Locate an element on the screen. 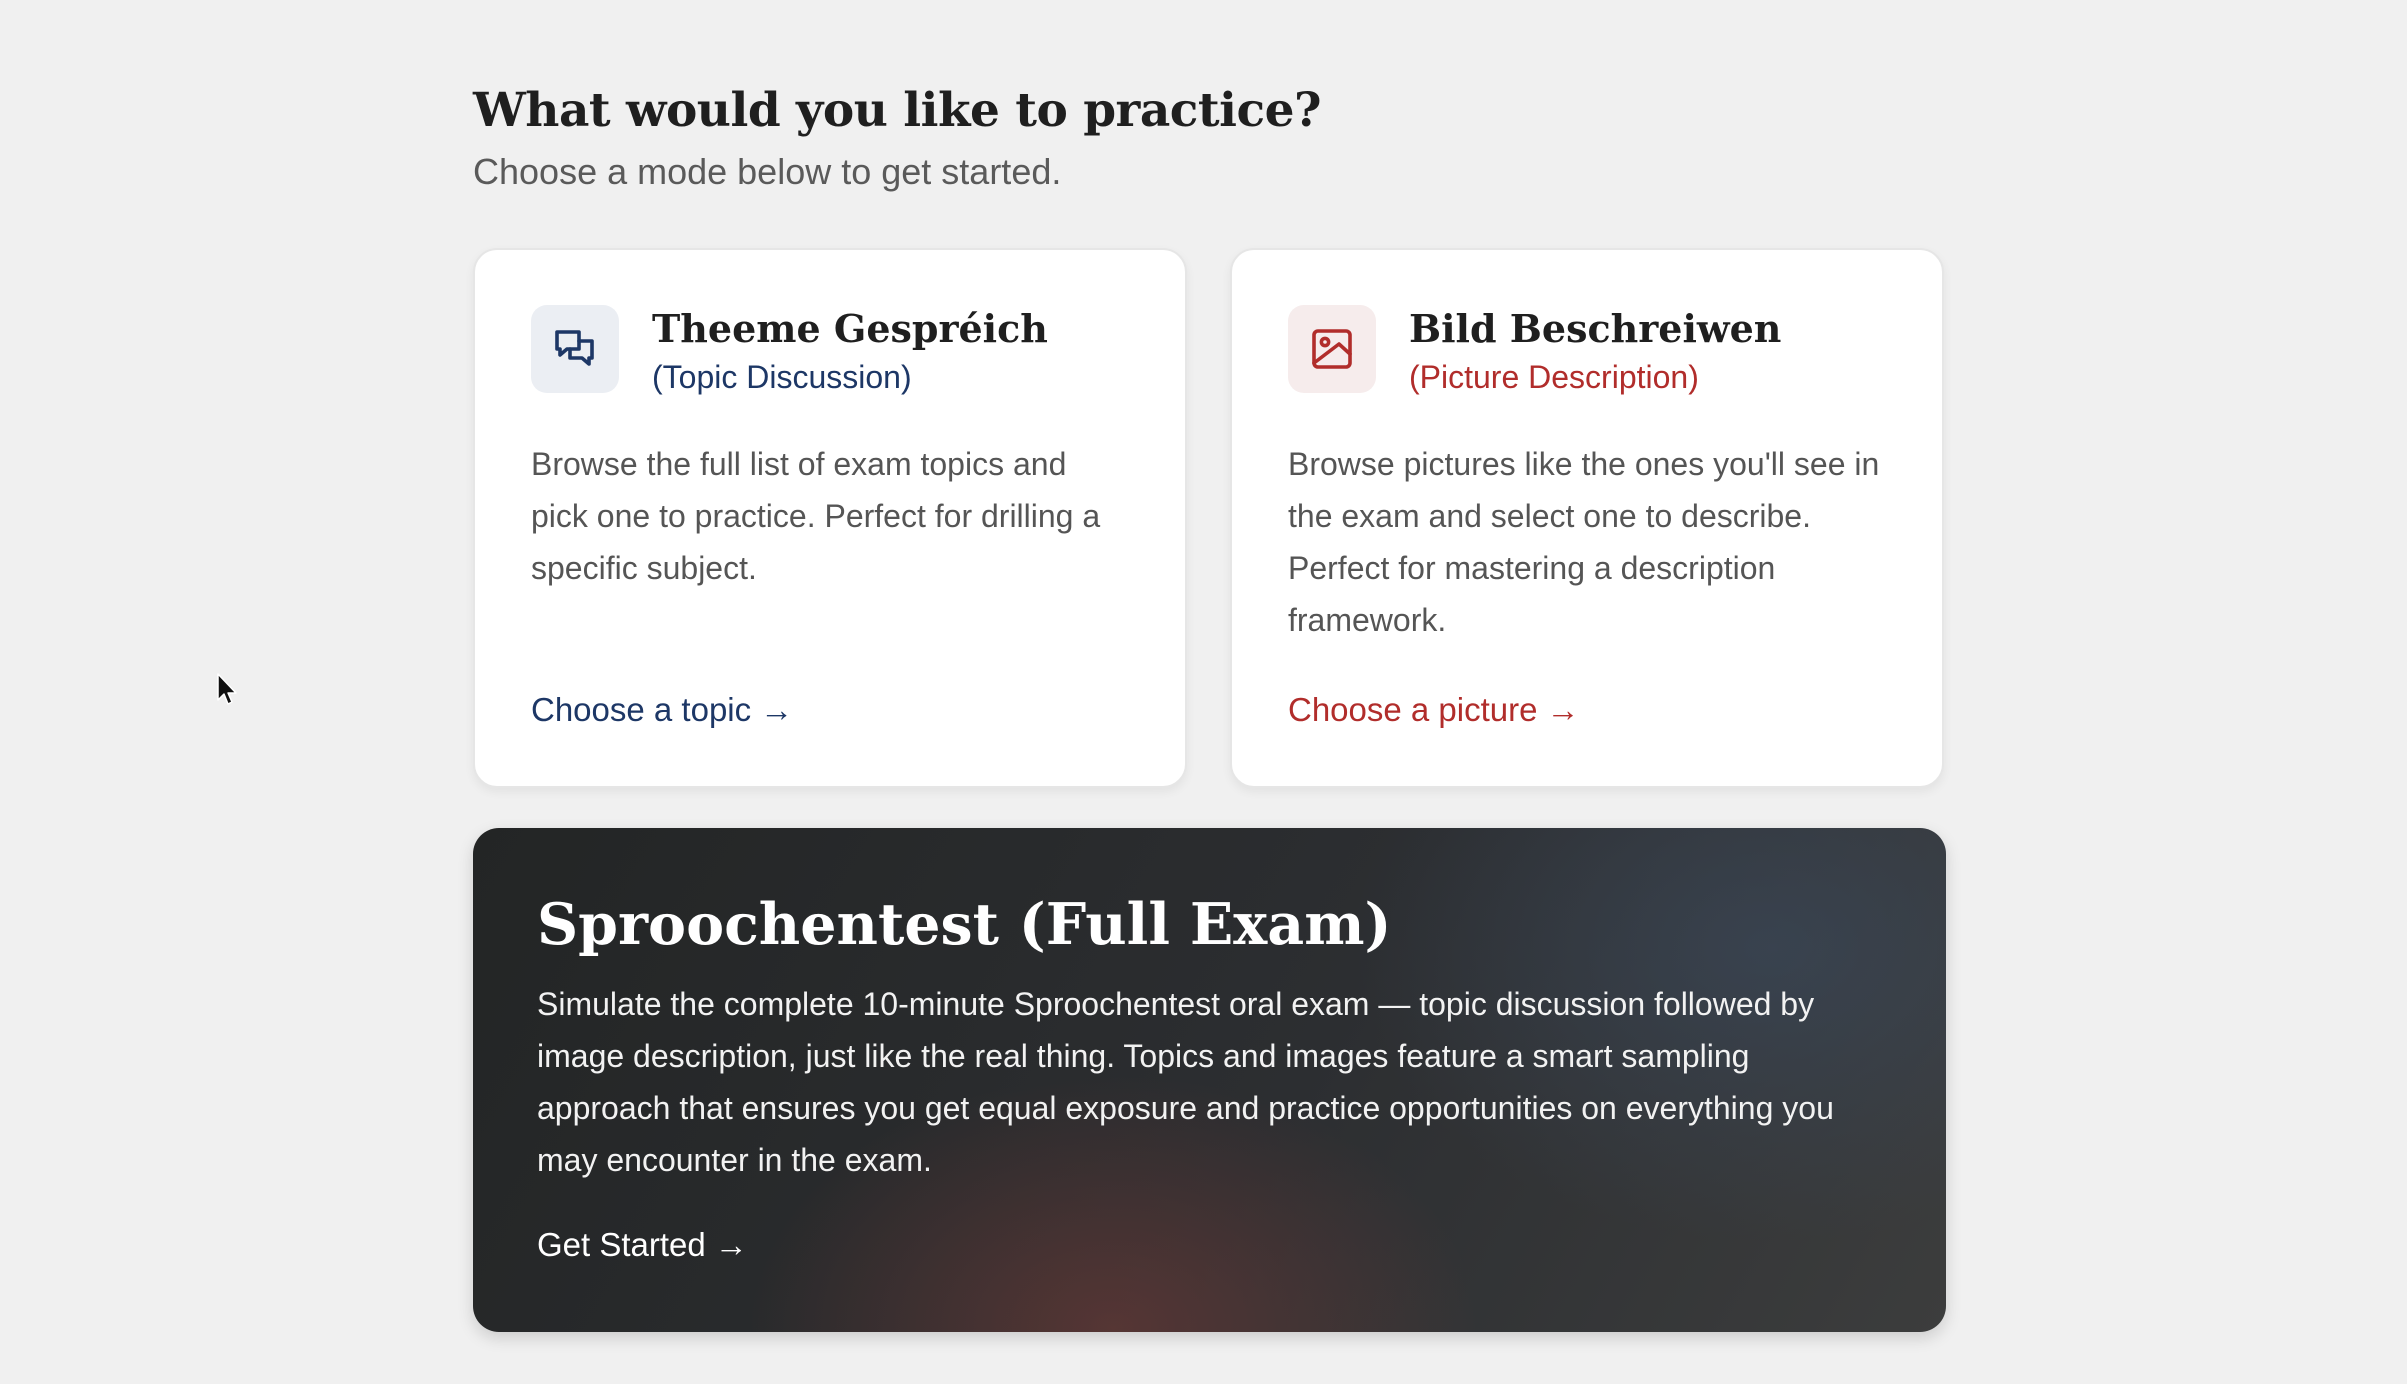 The image size is (2407, 1384). get-started-link: Get Started → is located at coordinates (642, 1245).